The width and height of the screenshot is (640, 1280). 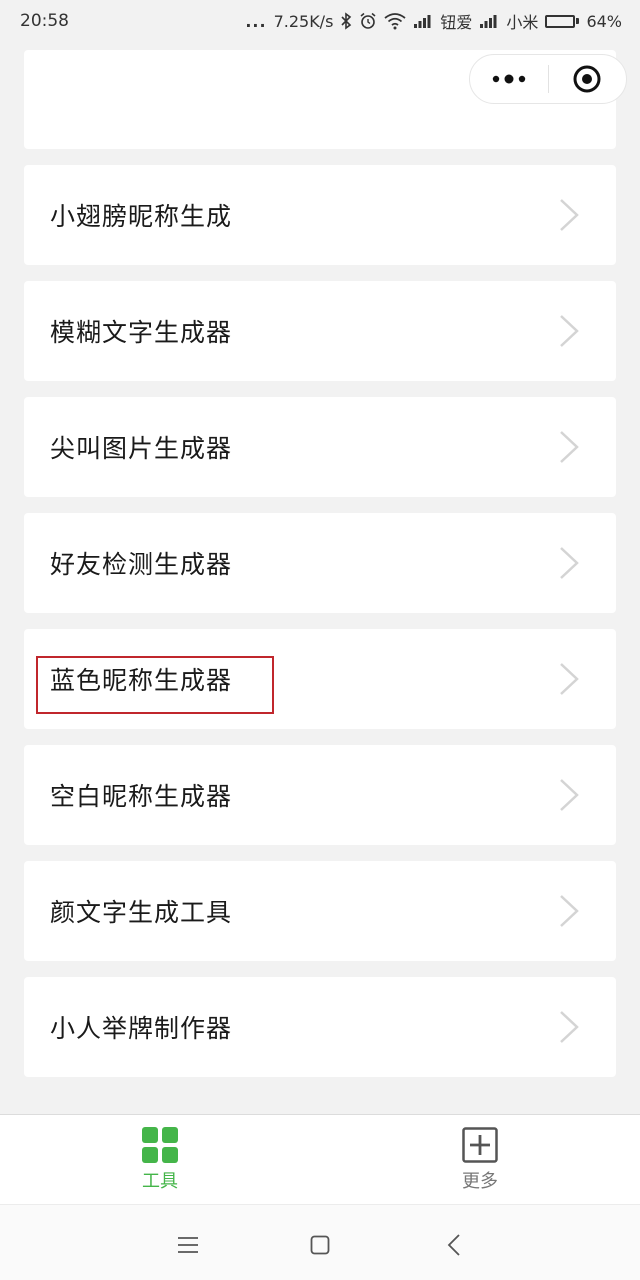 What do you see at coordinates (141, 680) in the screenshot?
I see `list-item-label: 蓝色昵称生成器` at bounding box center [141, 680].